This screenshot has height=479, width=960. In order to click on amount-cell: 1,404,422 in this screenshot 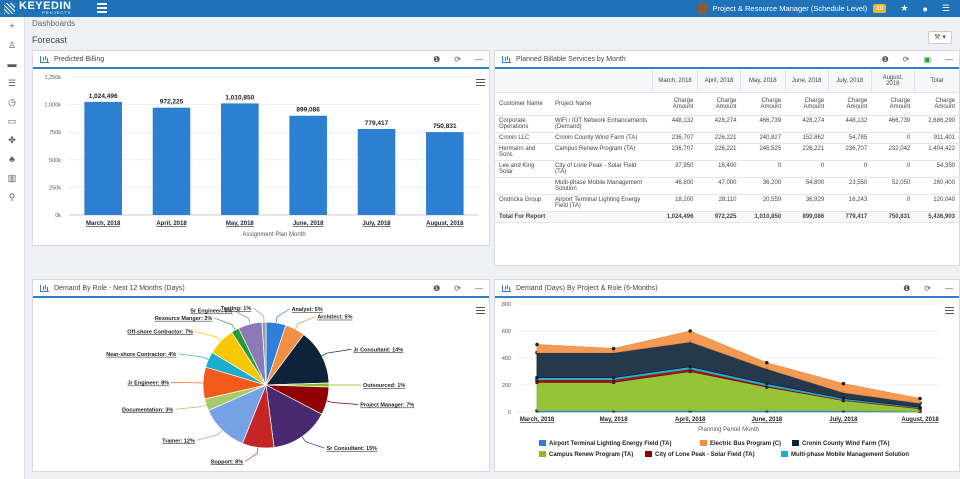, I will do `click(936, 152)`.